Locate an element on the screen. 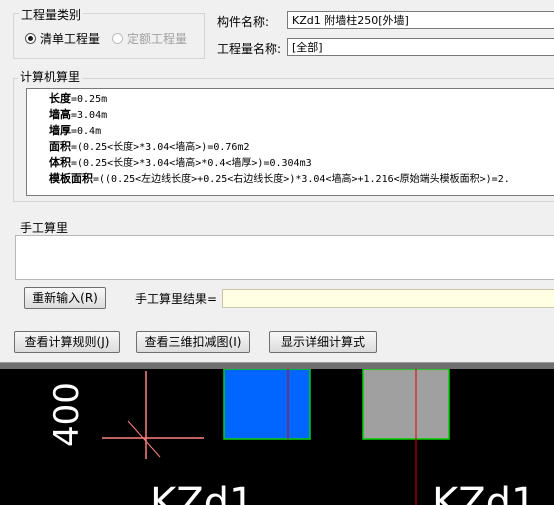 This screenshot has height=505, width=554. quantity-name-label: 工程量名称: is located at coordinates (249, 49).